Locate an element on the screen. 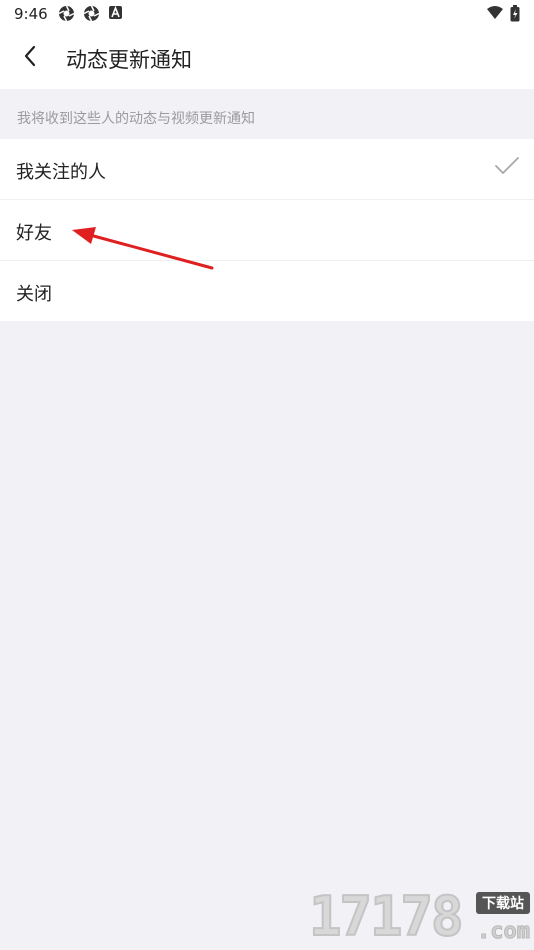 This screenshot has width=534, height=950. status-icons-left is located at coordinates (90, 15).